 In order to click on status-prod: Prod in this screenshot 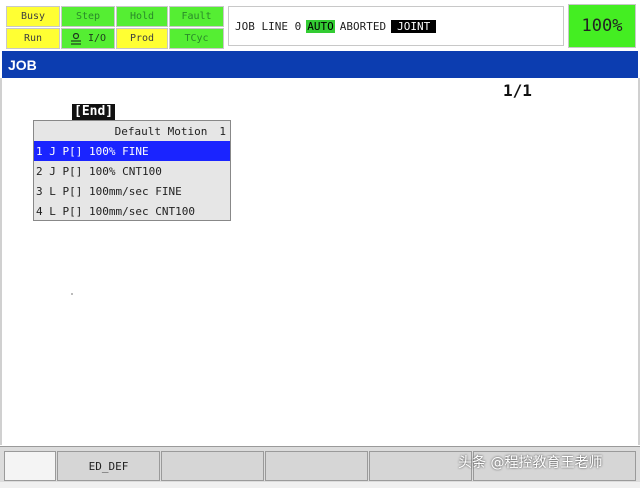, I will do `click(142, 38)`.